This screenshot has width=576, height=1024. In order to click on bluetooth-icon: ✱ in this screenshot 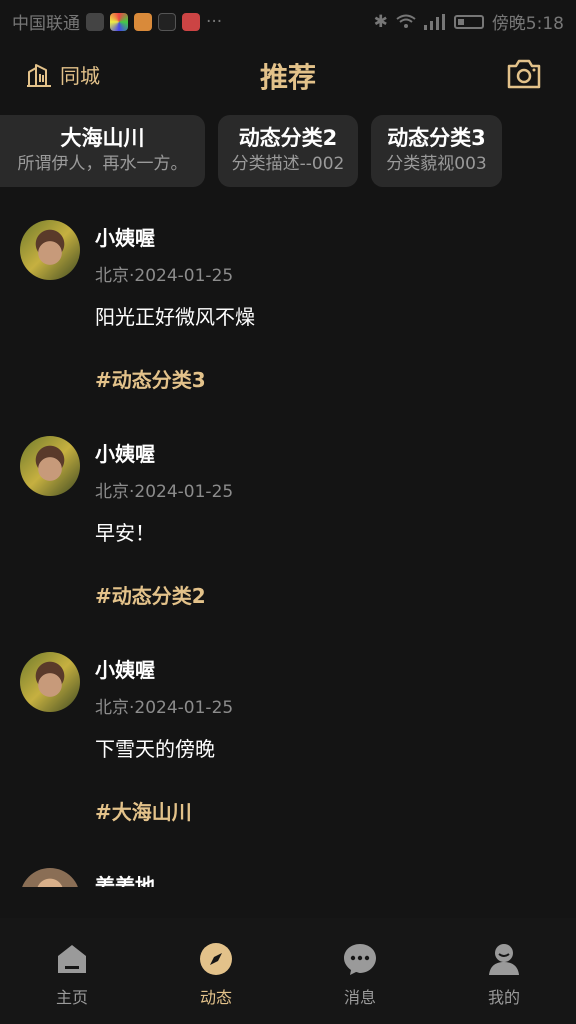, I will do `click(380, 21)`.